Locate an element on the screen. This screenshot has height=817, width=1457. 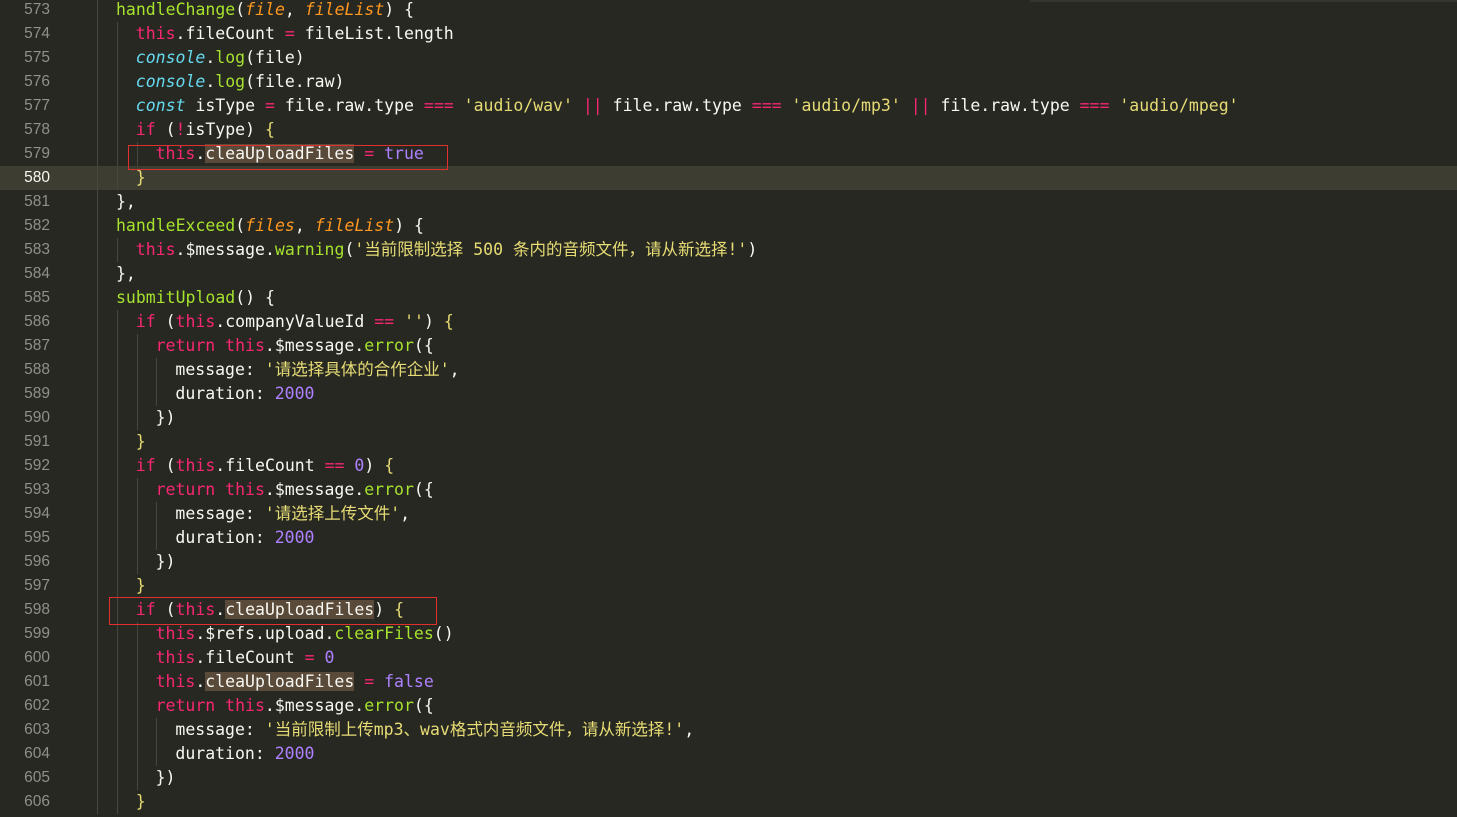
code-line: 576 console.log(file.raw) is located at coordinates (728, 82).